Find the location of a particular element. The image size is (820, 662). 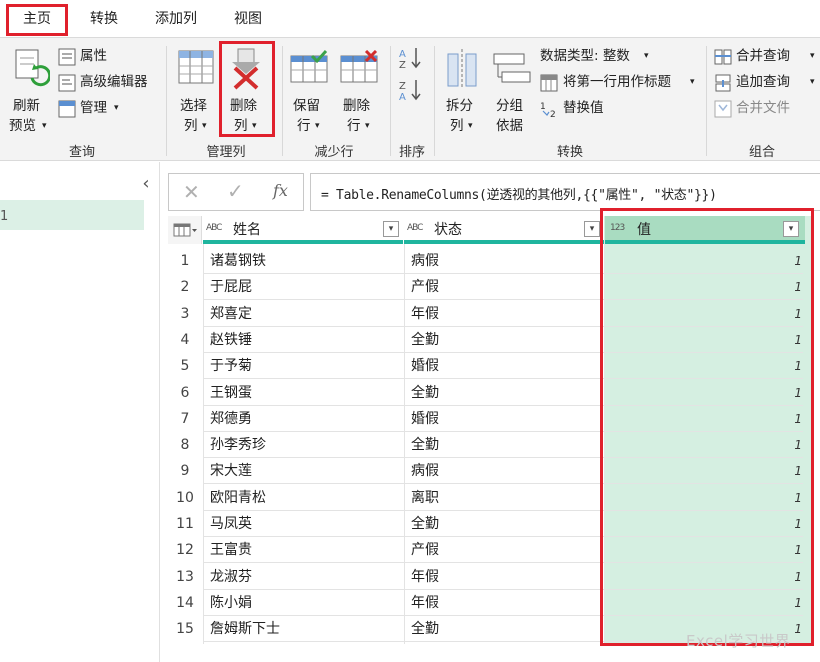

status-cell: 离职 is located at coordinates (425, 498).